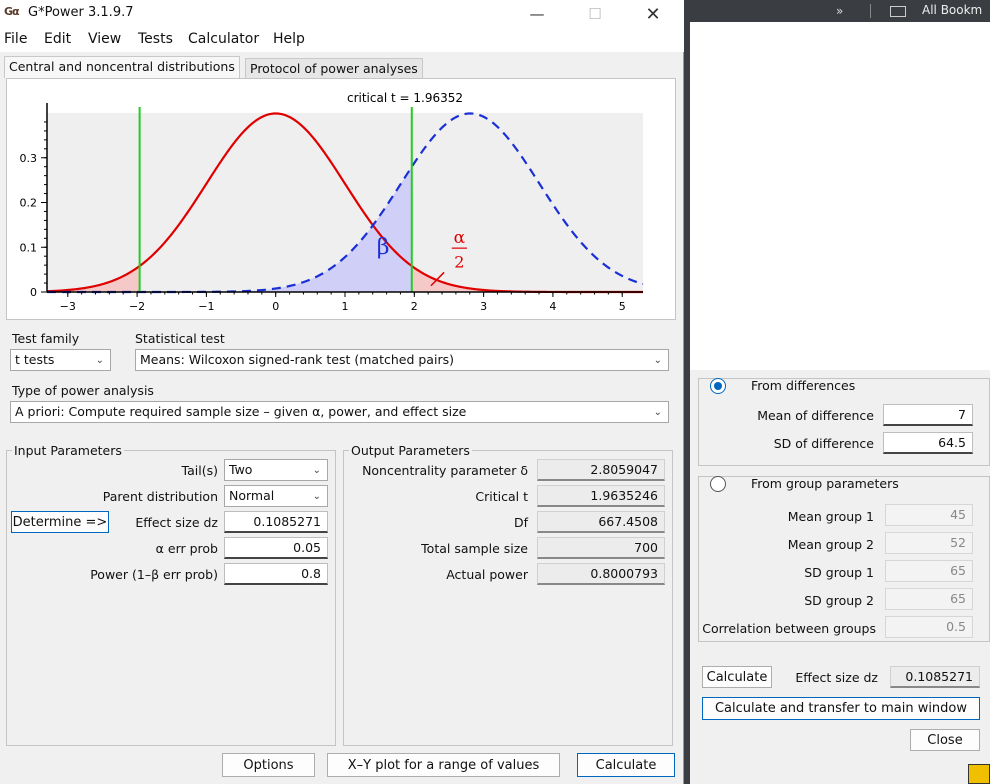 This screenshot has height=784, width=990. I want to click on sd-difference-field: 64.5, so click(928, 443).